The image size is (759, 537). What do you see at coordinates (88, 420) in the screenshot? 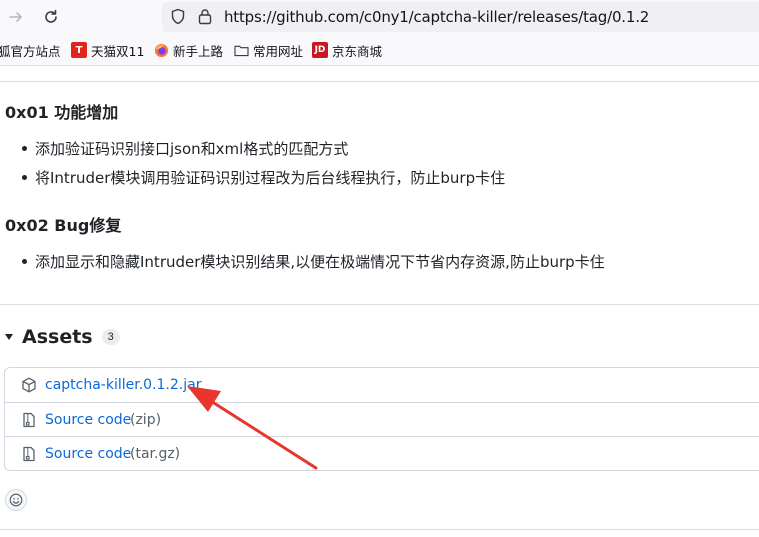
I see `asset-link-source-zip: Source code` at bounding box center [88, 420].